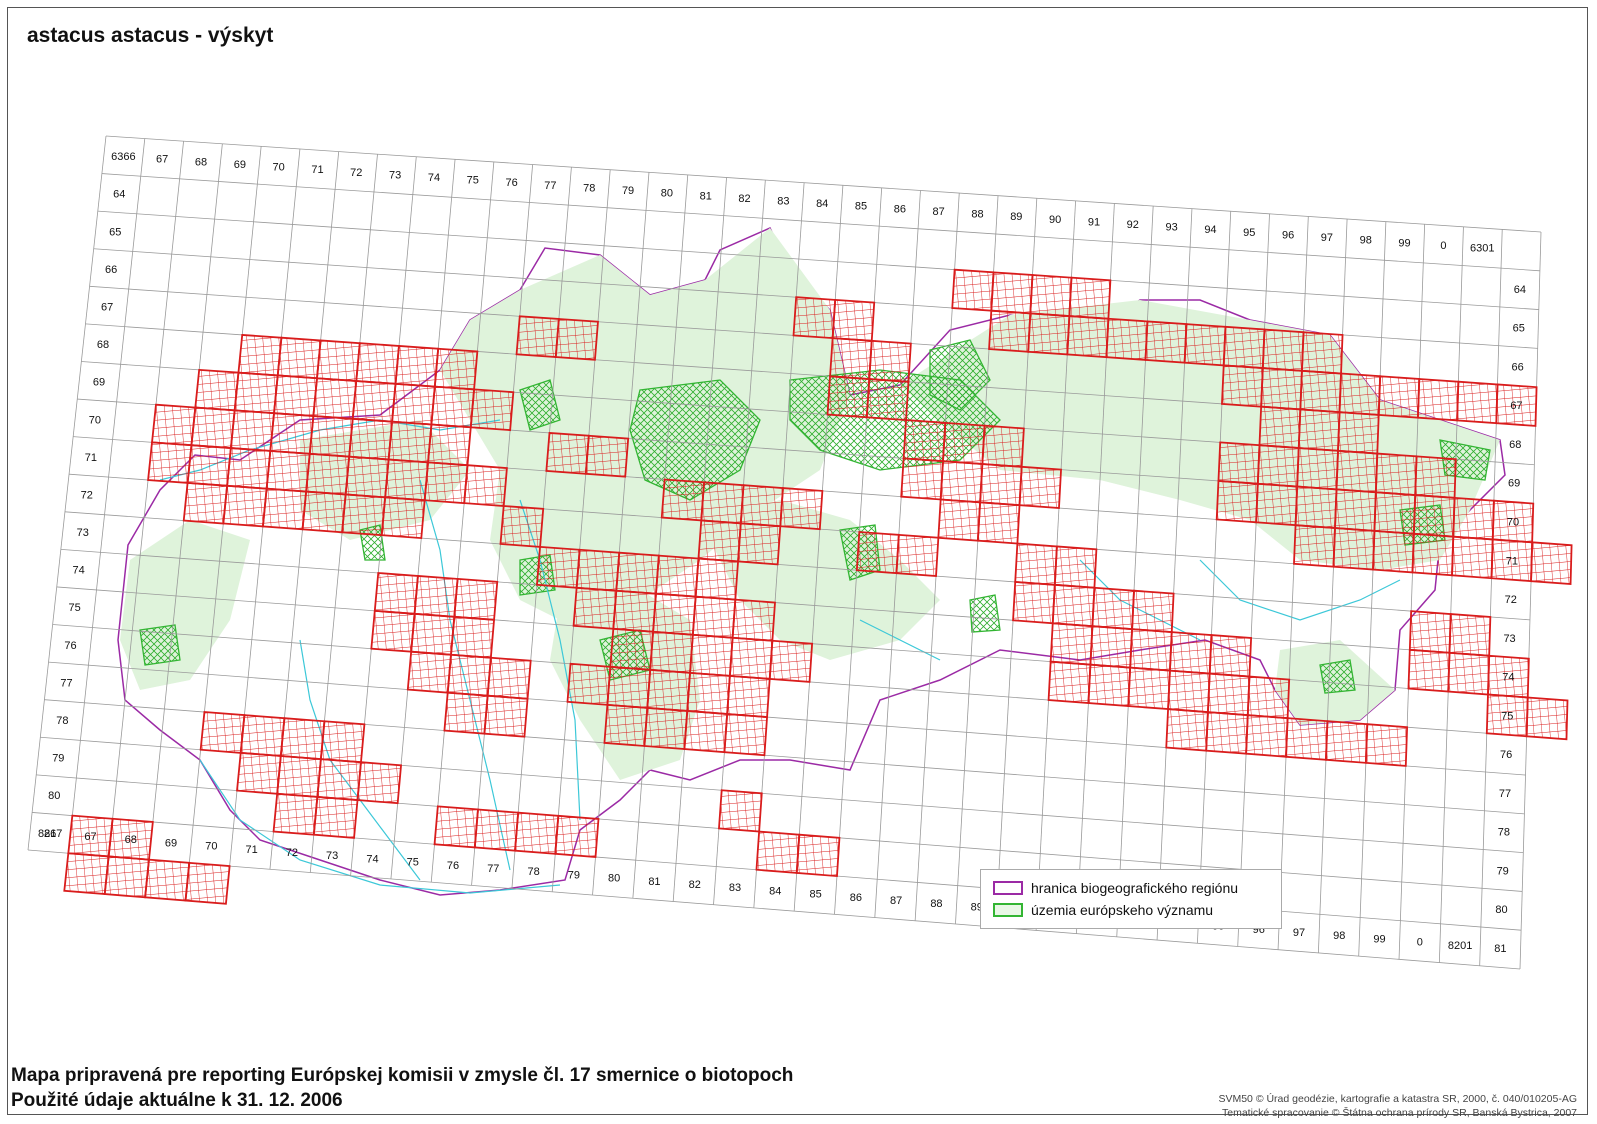  I want to click on legend-sites-label: územia európskeho významu, so click(1122, 910).